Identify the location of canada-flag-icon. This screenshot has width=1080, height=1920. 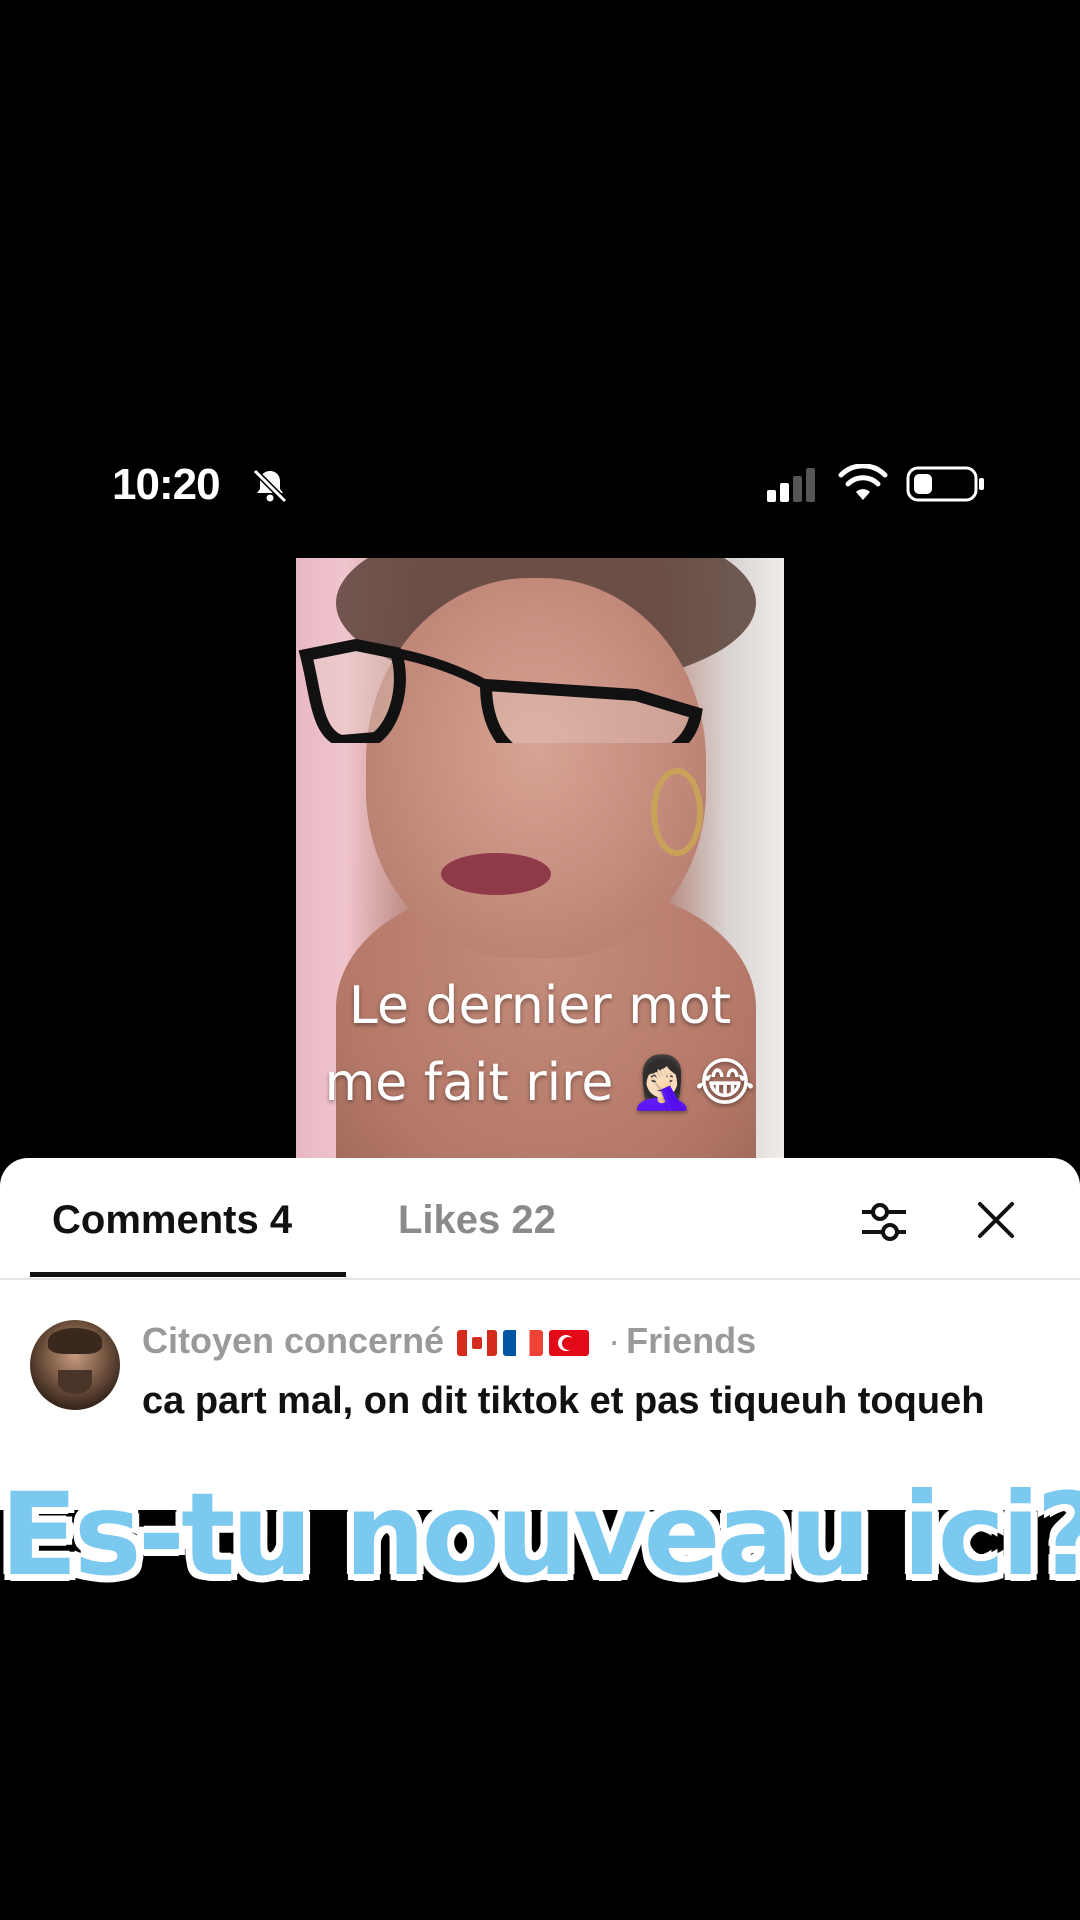
(477, 1343).